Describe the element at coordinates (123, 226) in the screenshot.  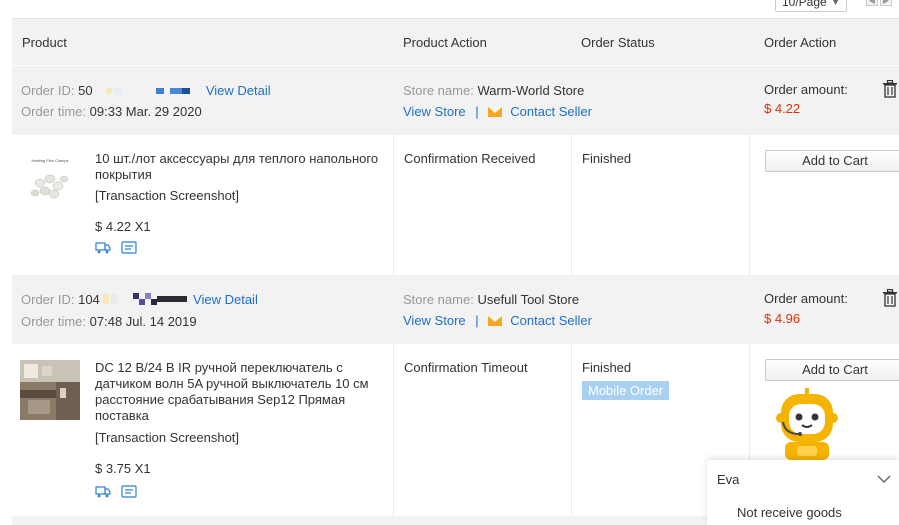
I see `product-price-qty: $ 4.22 X1` at that location.